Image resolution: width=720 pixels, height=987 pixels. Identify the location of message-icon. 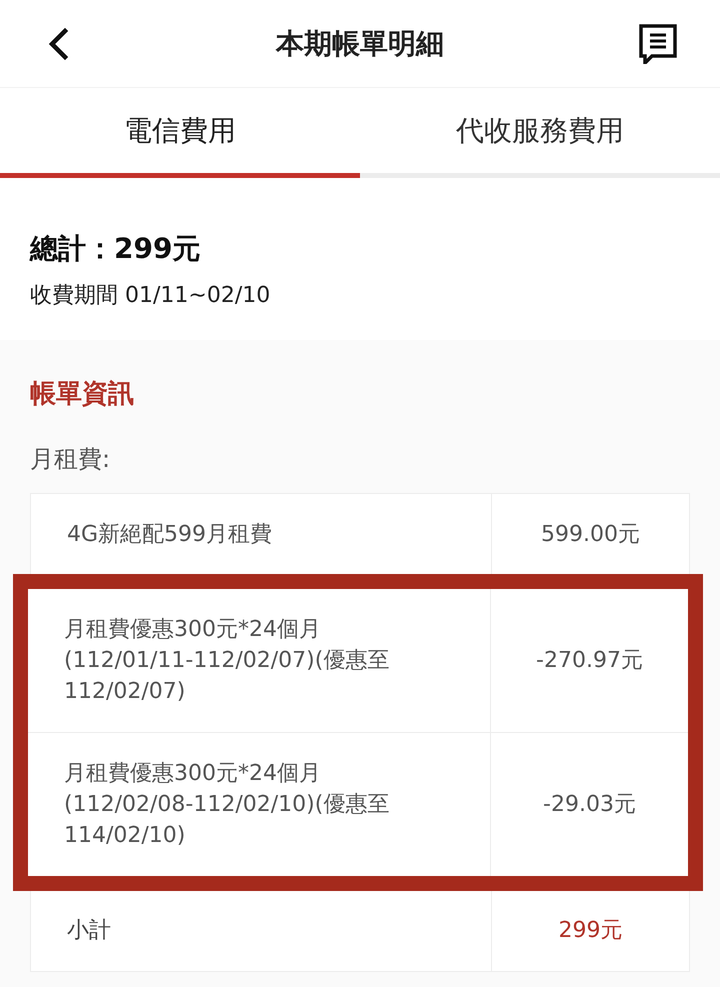
(658, 44).